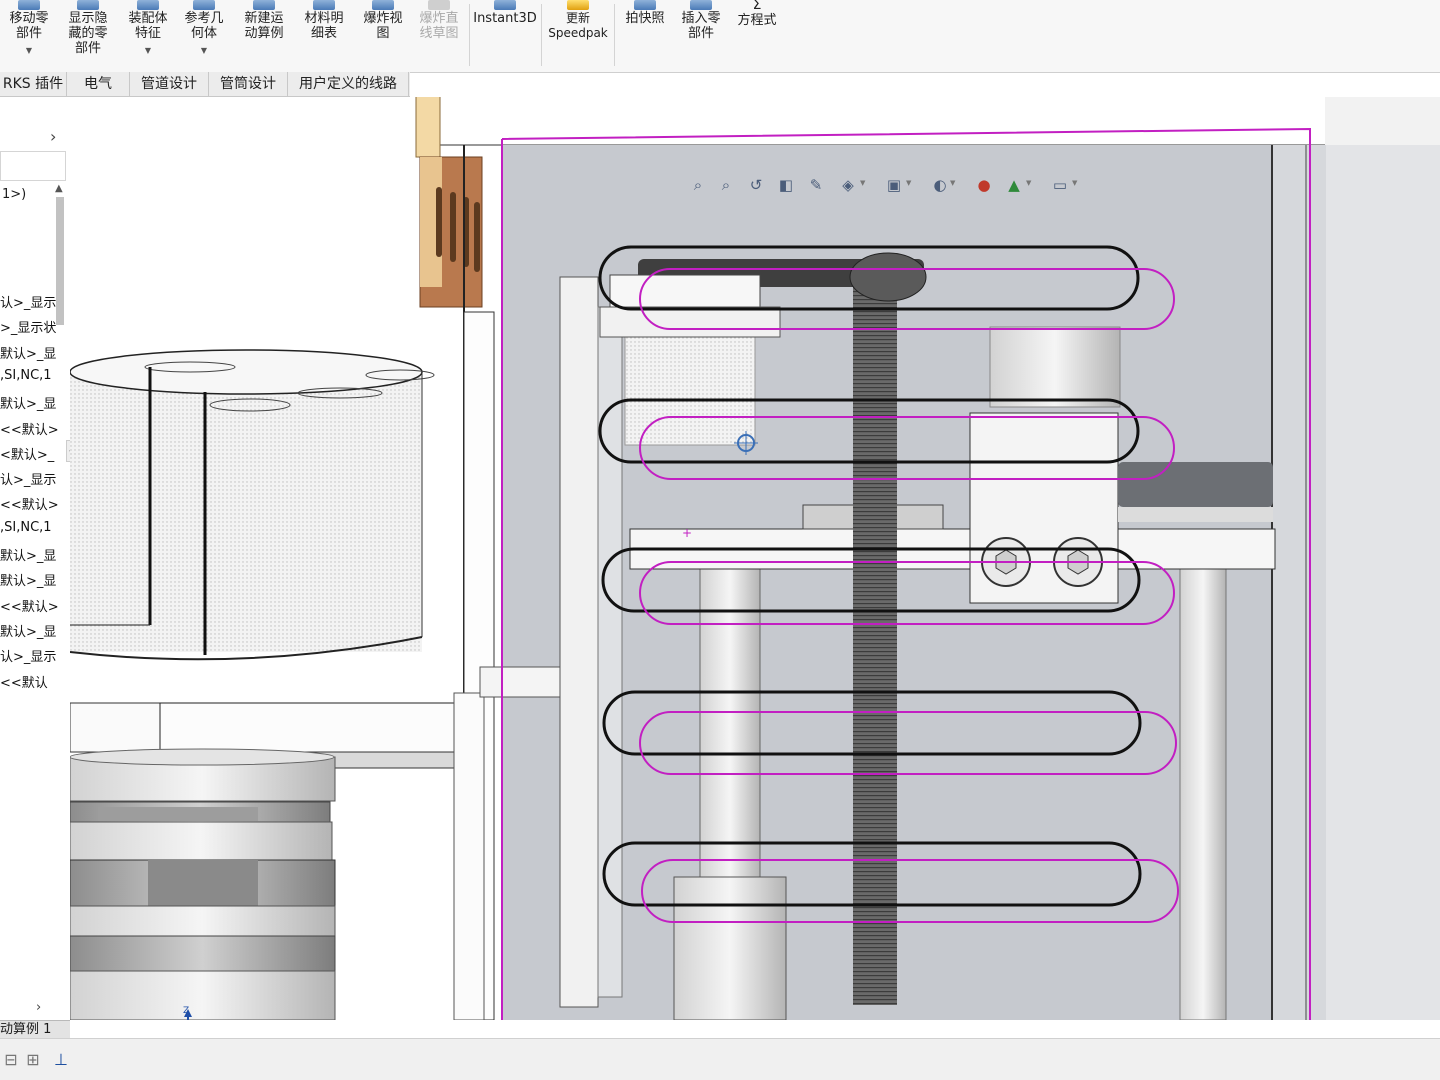 The width and height of the screenshot is (1440, 1080). I want to click on explode-line-sketch-label: 爆炸直 线草图, so click(439, 26).